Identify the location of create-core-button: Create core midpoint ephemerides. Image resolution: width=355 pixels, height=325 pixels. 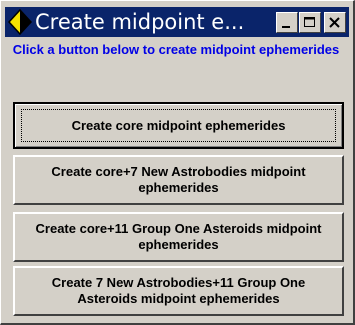
(178, 125).